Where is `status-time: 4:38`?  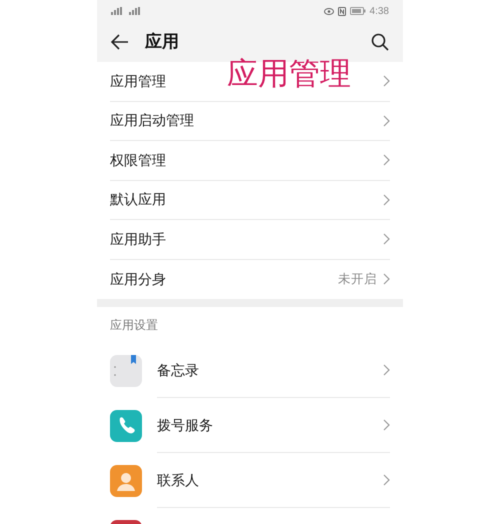 status-time: 4:38 is located at coordinates (379, 11).